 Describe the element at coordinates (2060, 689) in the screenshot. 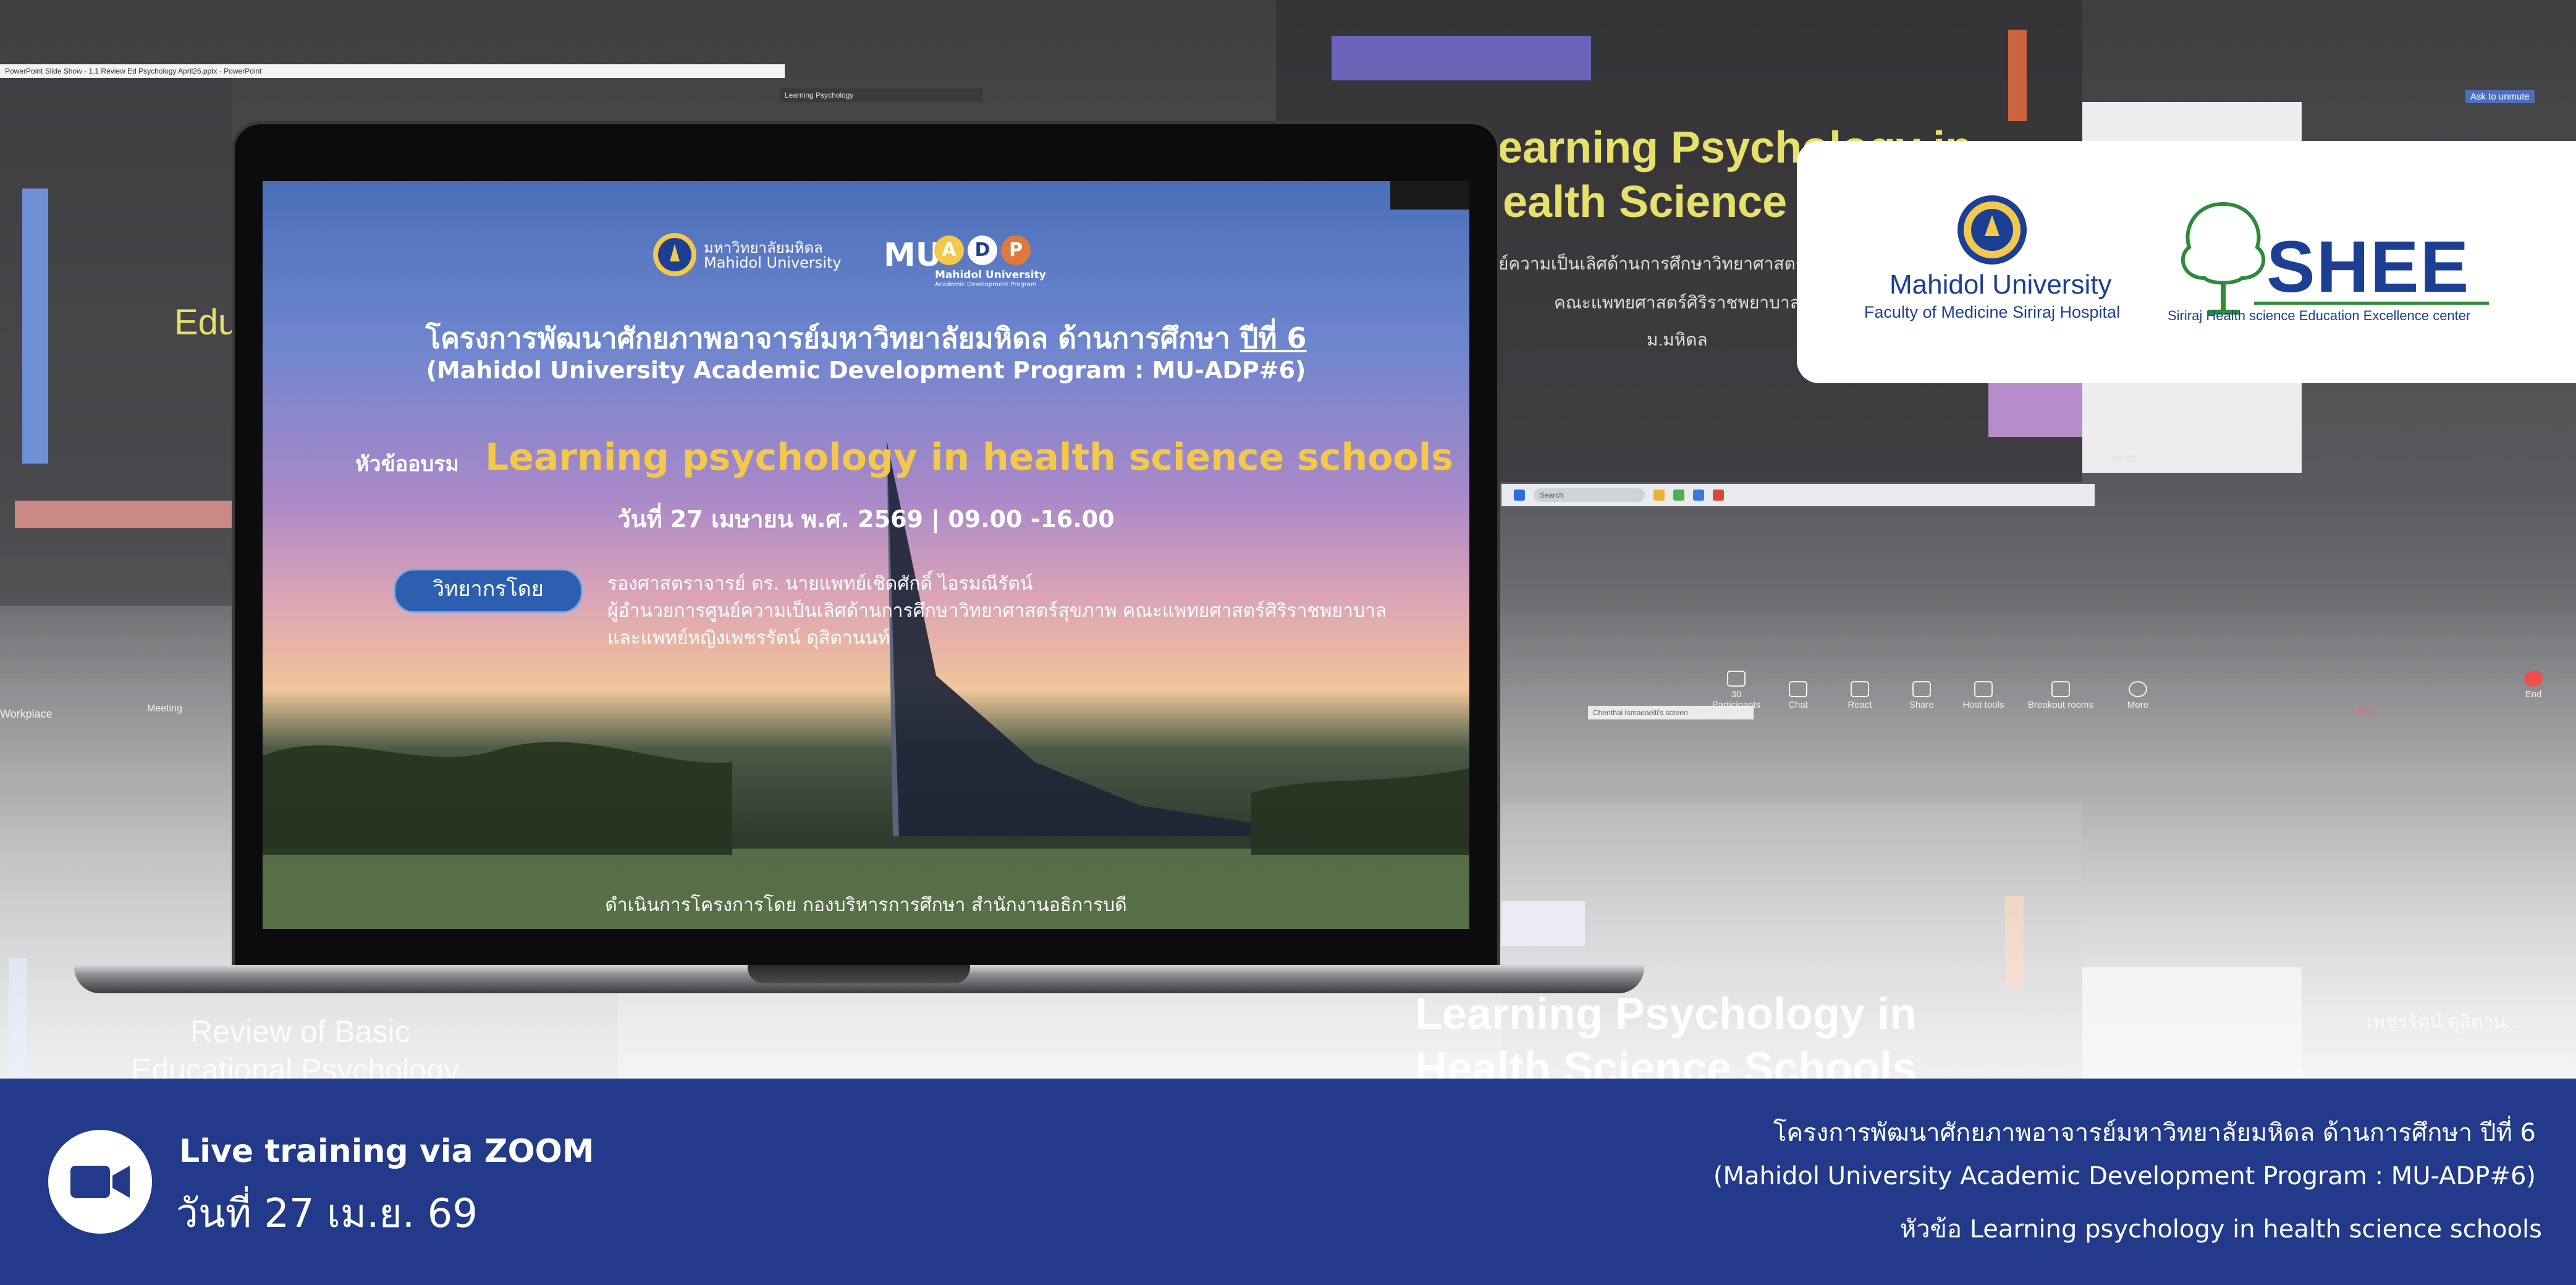

I see `breakout-rooms-icon` at that location.